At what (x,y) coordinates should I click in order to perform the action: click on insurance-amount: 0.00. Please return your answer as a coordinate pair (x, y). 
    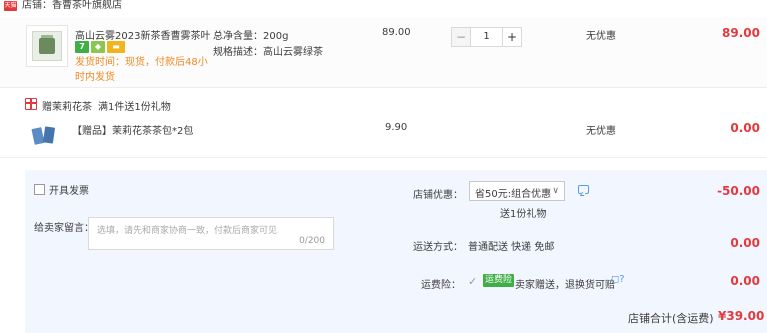
    Looking at the image, I should click on (745, 281).